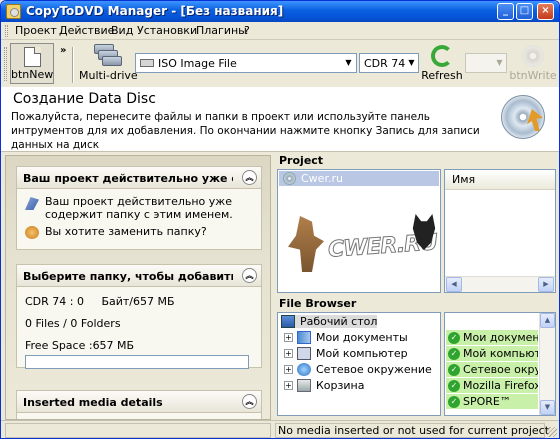 Image resolution: width=560 pixels, height=439 pixels. Describe the element at coordinates (126, 231) in the screenshot. I see `warning-question: Вы хотите заменить папку?` at that location.